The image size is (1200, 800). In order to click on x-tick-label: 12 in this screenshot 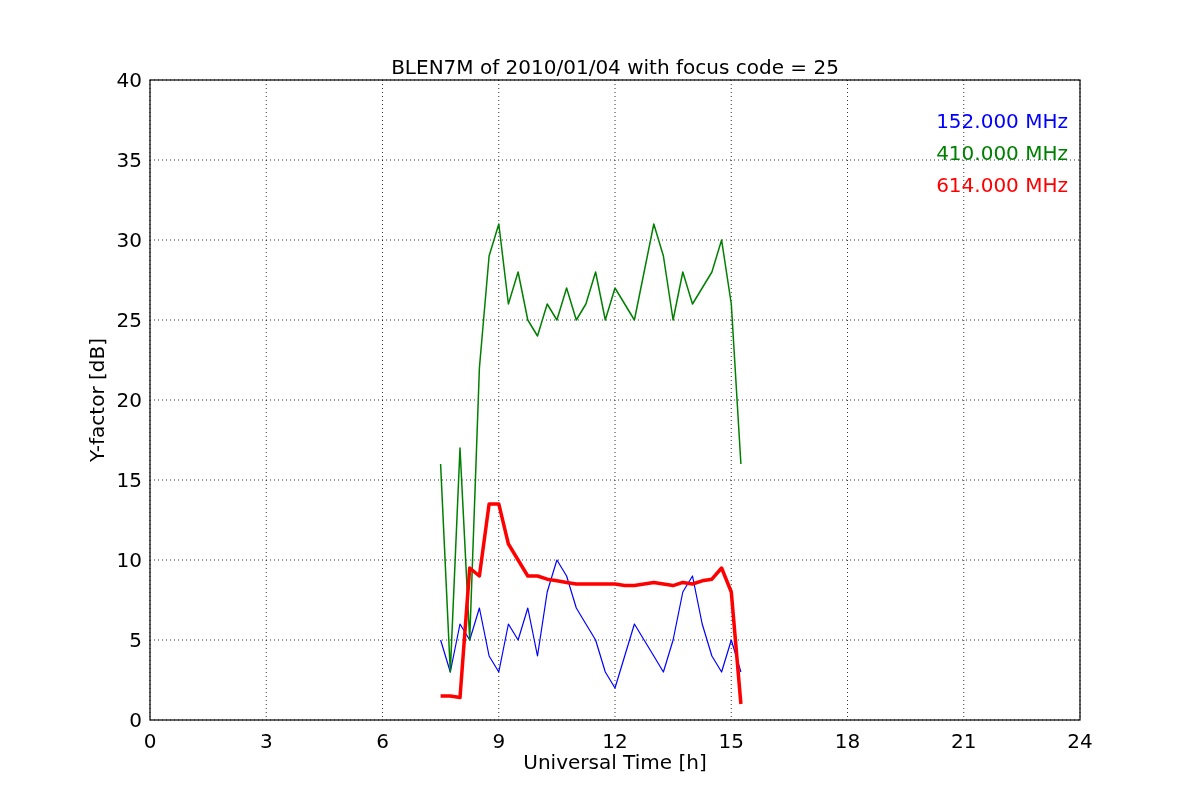, I will do `click(615, 741)`.